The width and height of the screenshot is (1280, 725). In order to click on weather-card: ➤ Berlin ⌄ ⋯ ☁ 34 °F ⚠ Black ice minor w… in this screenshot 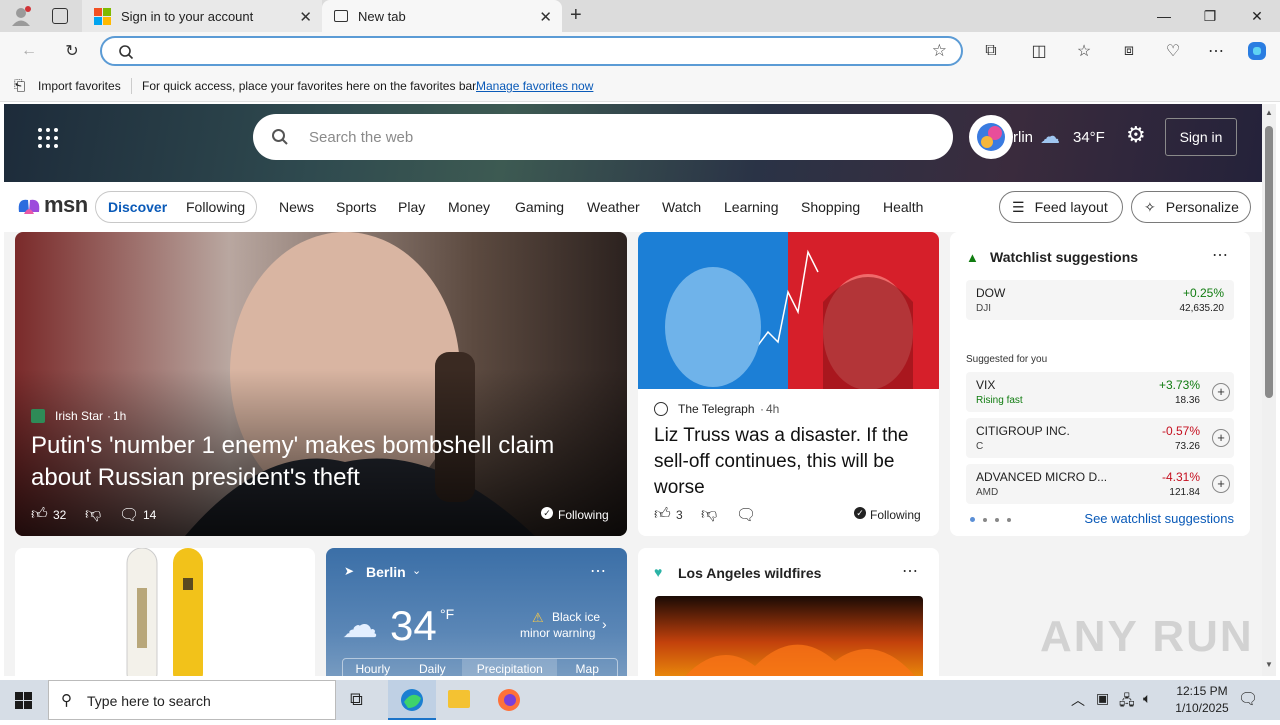, I will do `click(476, 612)`.